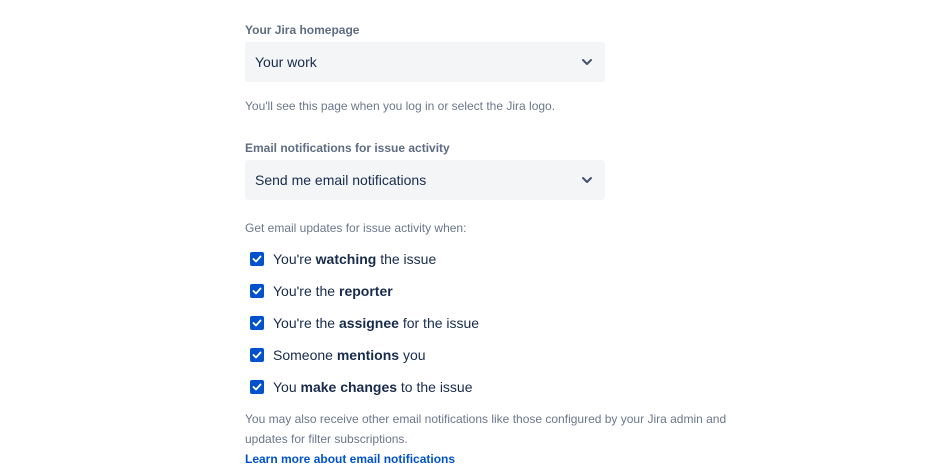 The height and width of the screenshot is (468, 952). Describe the element at coordinates (425, 62) in the screenshot. I see `homepage-select: Your work` at that location.